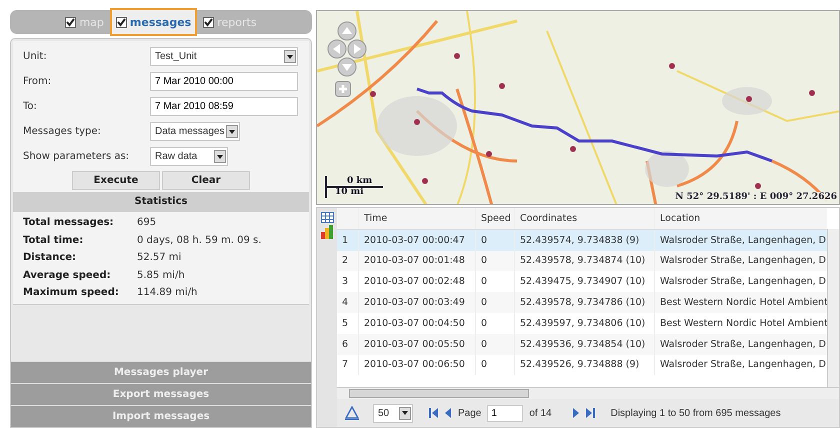 This screenshot has height=428, width=840. I want to click on table-cell: 2010-03-07 00:01:48, so click(417, 261).